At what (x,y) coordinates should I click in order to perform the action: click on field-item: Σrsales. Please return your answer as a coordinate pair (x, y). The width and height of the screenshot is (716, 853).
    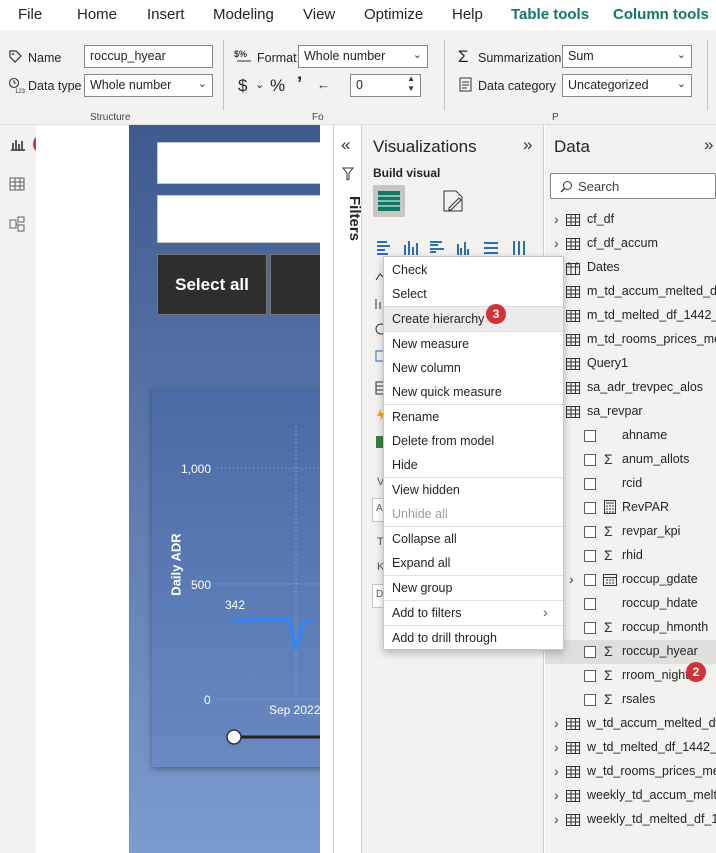
    Looking at the image, I should click on (630, 700).